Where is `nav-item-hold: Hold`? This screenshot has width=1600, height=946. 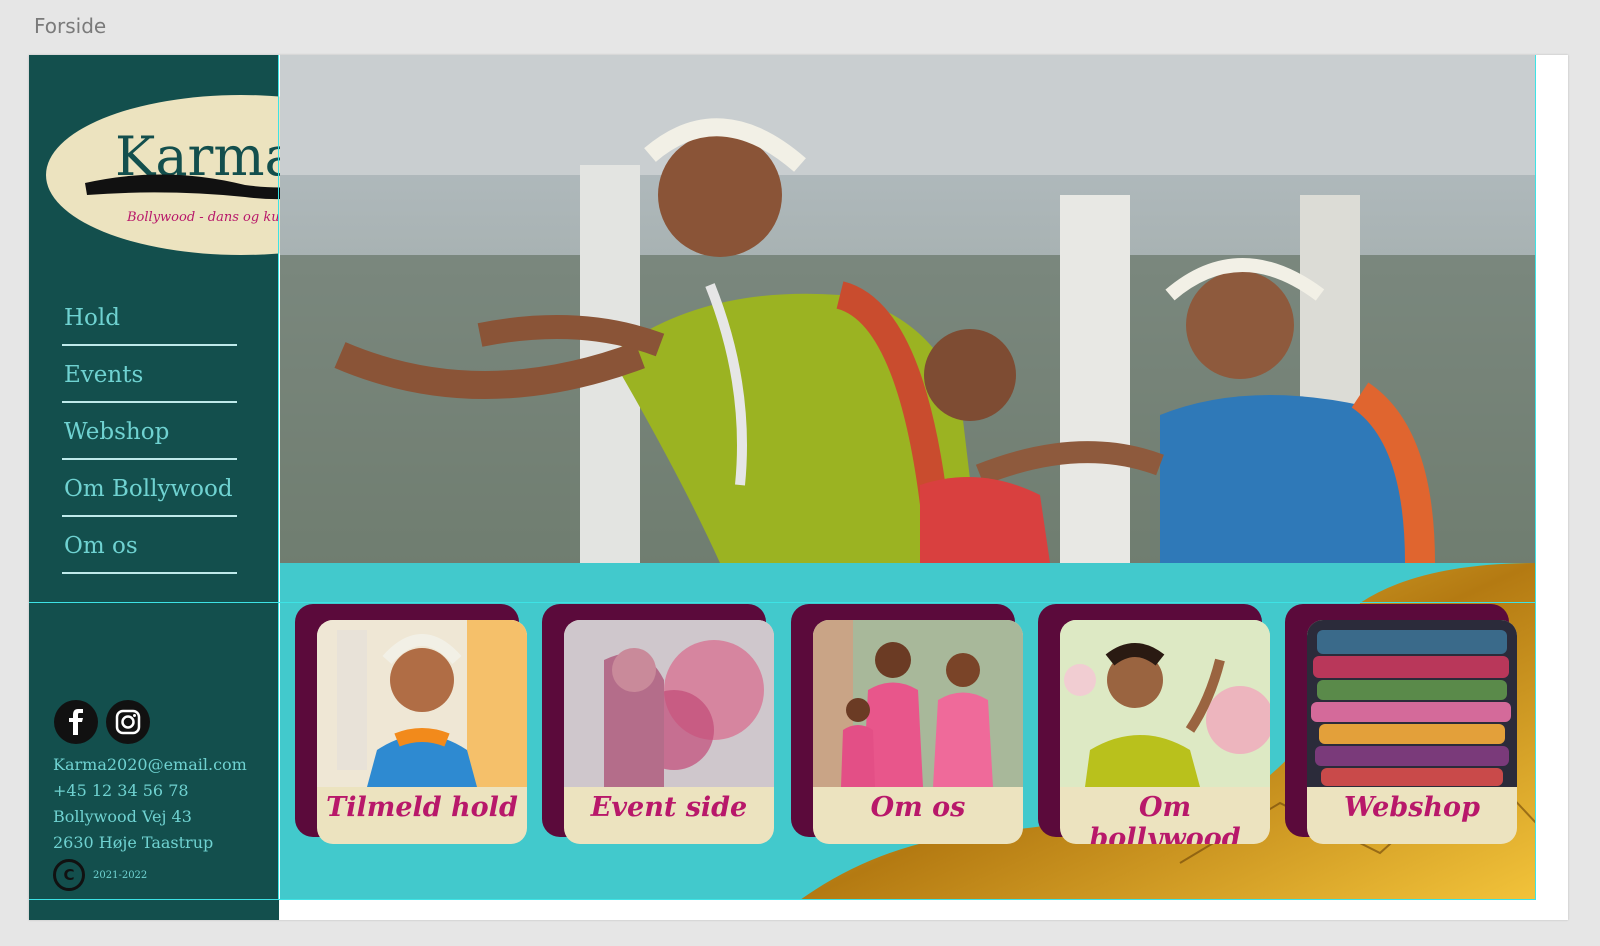
nav-item-hold: Hold is located at coordinates (149, 323).